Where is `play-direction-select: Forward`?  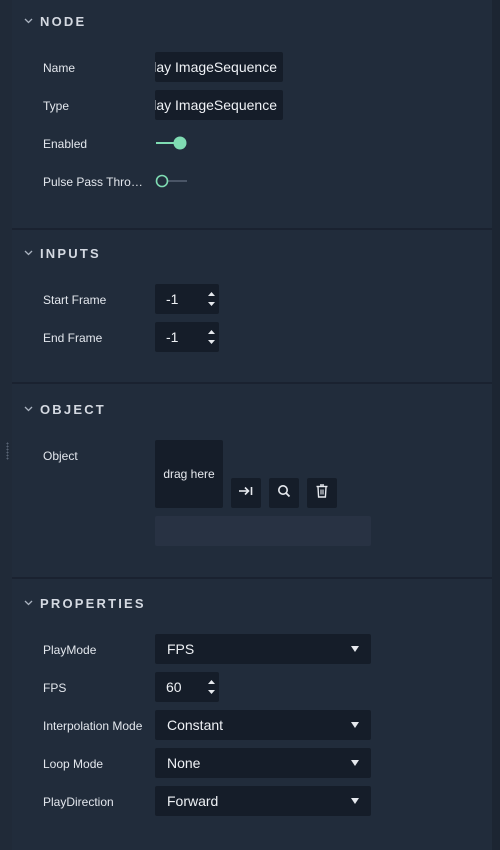
play-direction-select: Forward is located at coordinates (263, 801).